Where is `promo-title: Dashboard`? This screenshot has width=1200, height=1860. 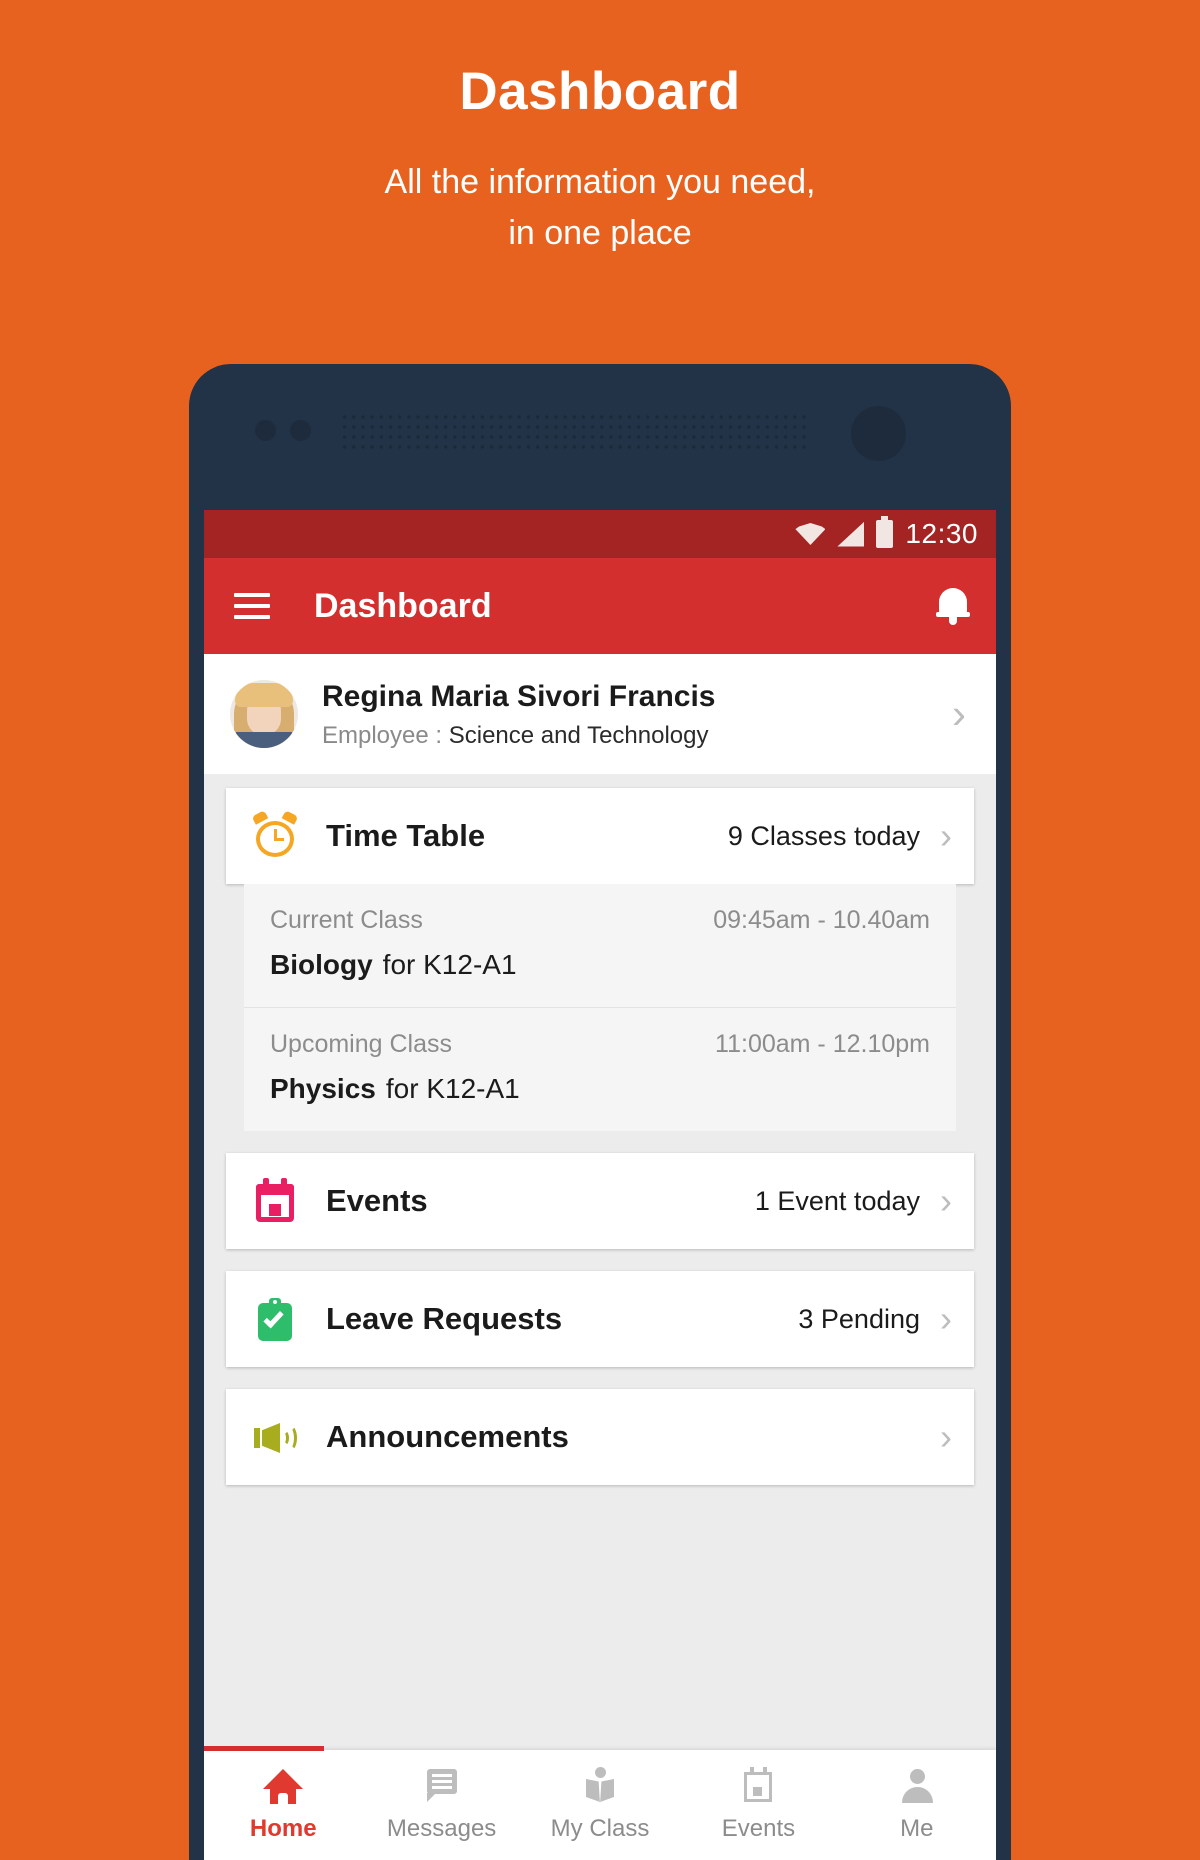 promo-title: Dashboard is located at coordinates (600, 91).